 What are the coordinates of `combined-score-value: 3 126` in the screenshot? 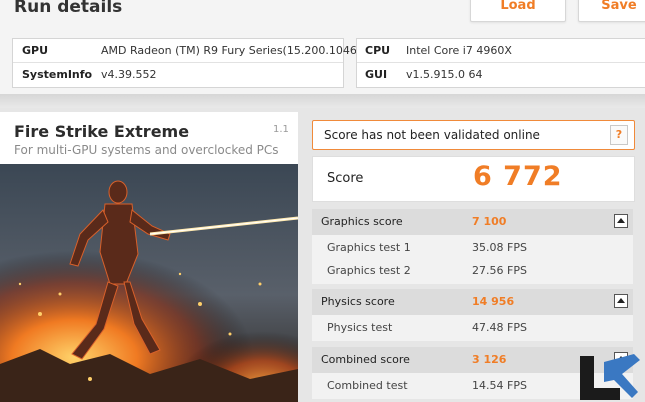 It's located at (489, 359).